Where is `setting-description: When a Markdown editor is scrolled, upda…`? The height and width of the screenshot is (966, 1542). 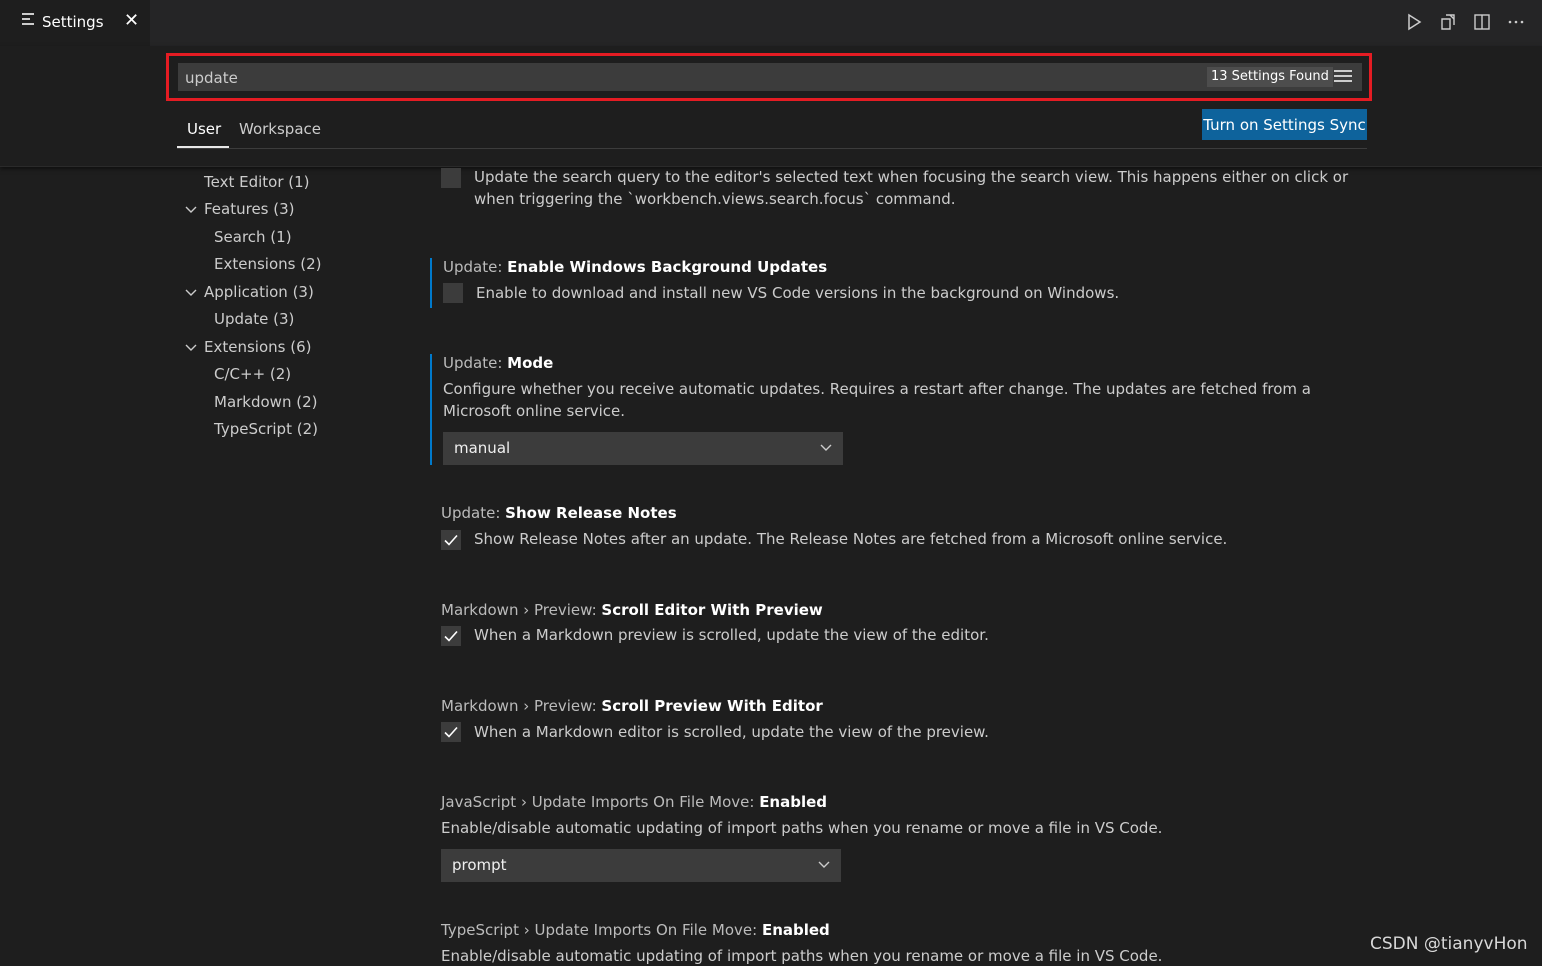
setting-description: When a Markdown editor is scrolled, upda… is located at coordinates (731, 732).